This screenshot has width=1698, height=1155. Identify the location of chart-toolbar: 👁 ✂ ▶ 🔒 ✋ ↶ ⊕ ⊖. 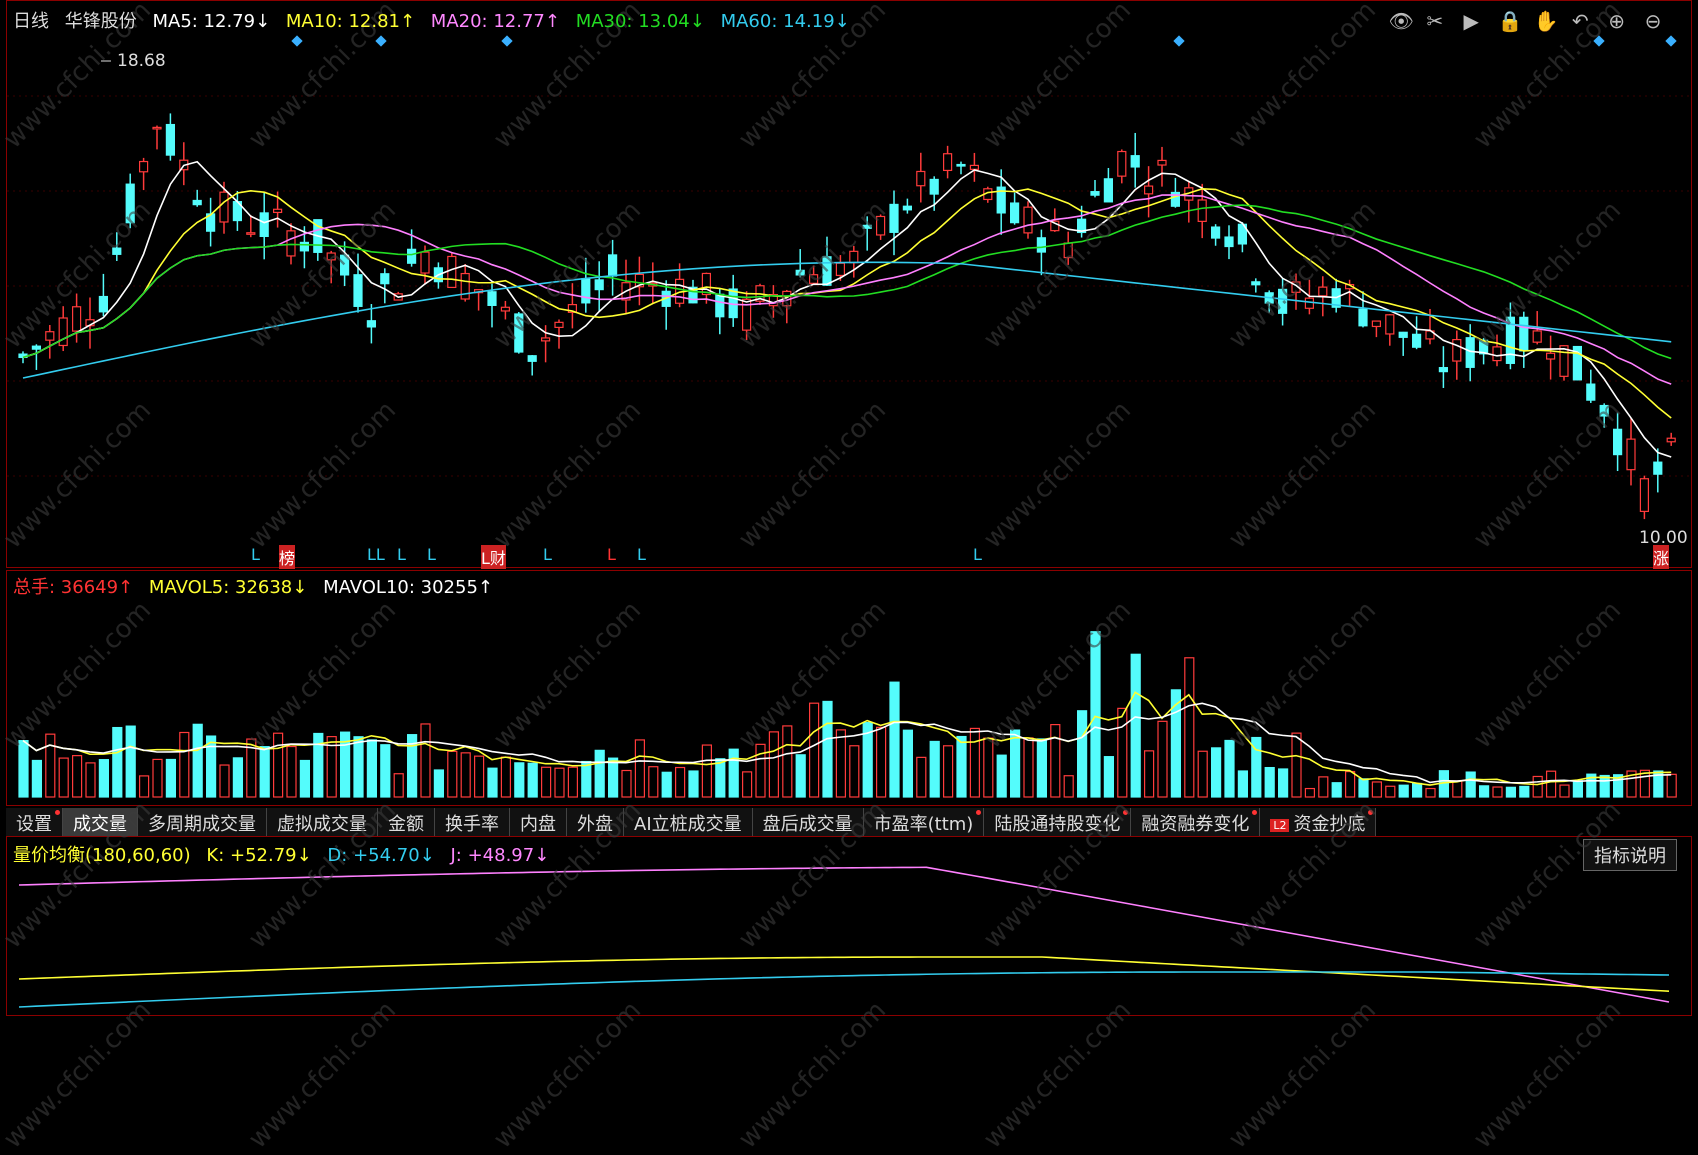
(1520, 21).